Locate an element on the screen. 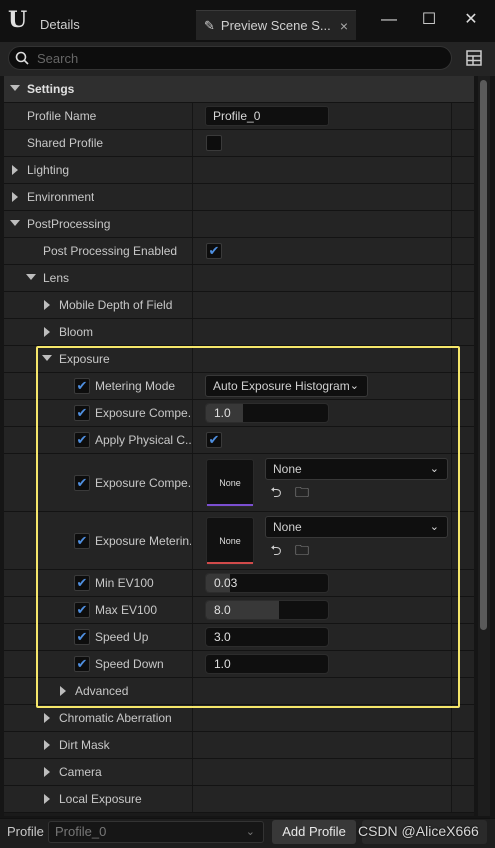  search-input: Search is located at coordinates (230, 58).